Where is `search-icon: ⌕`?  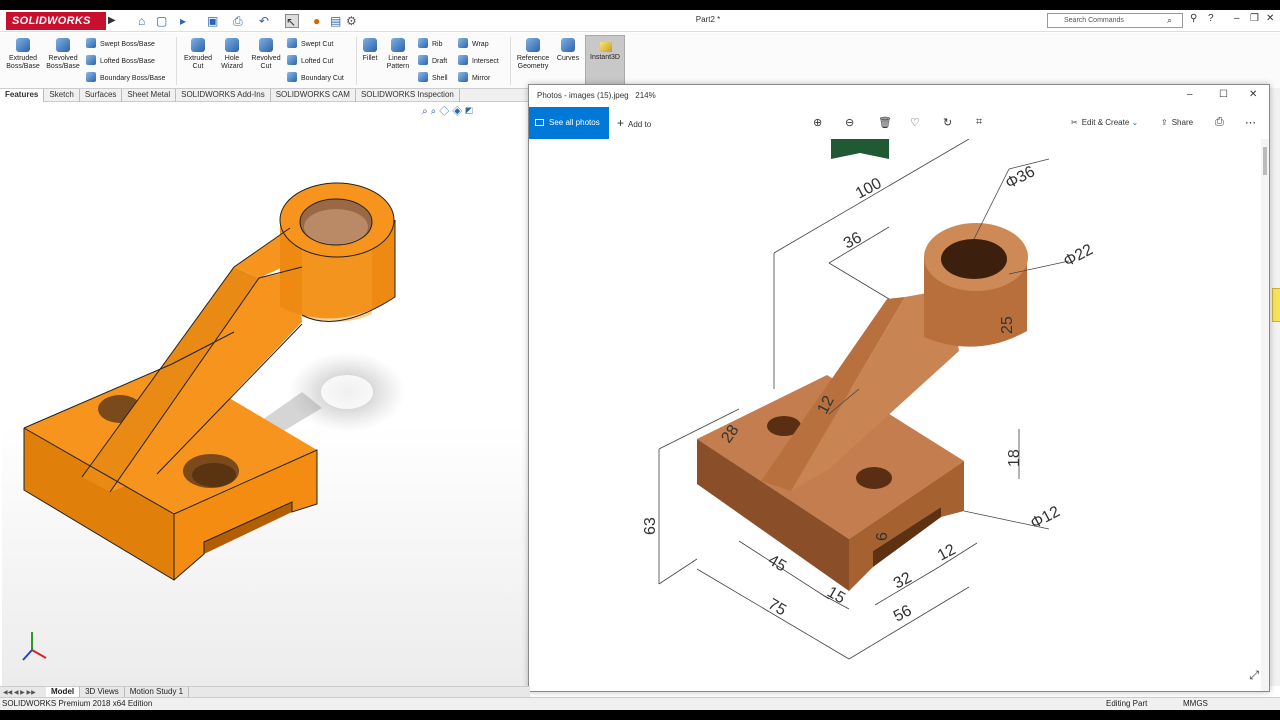 search-icon: ⌕ is located at coordinates (1169, 20).